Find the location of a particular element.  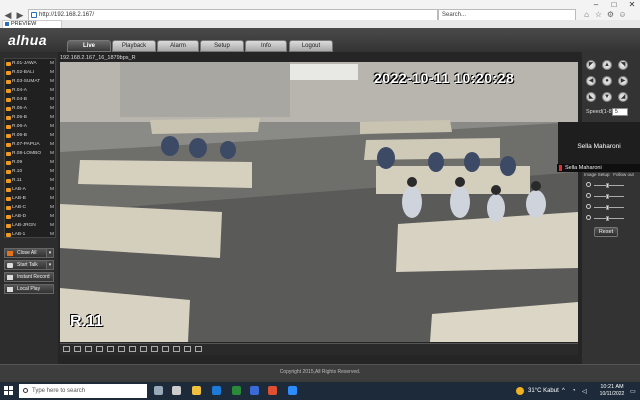

start-talk-button: Start Talk ▾ is located at coordinates (29, 265).